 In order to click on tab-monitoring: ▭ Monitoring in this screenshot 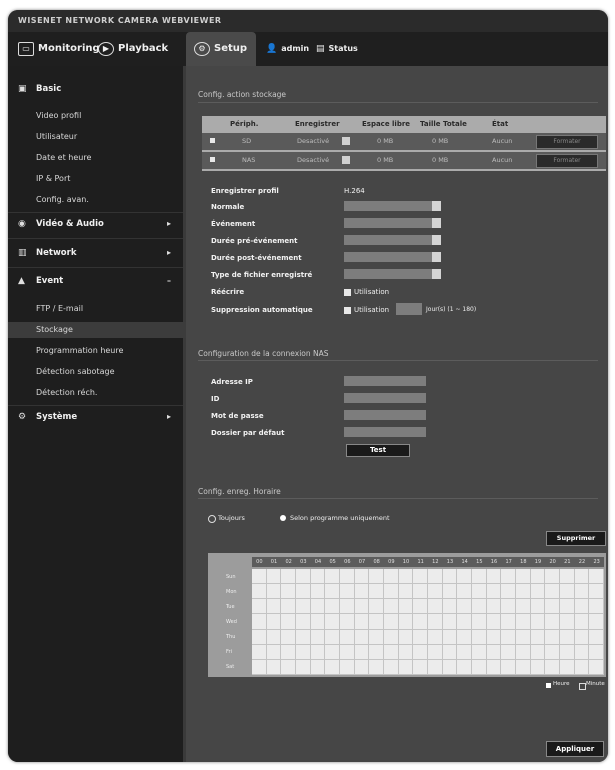, I will do `click(59, 49)`.